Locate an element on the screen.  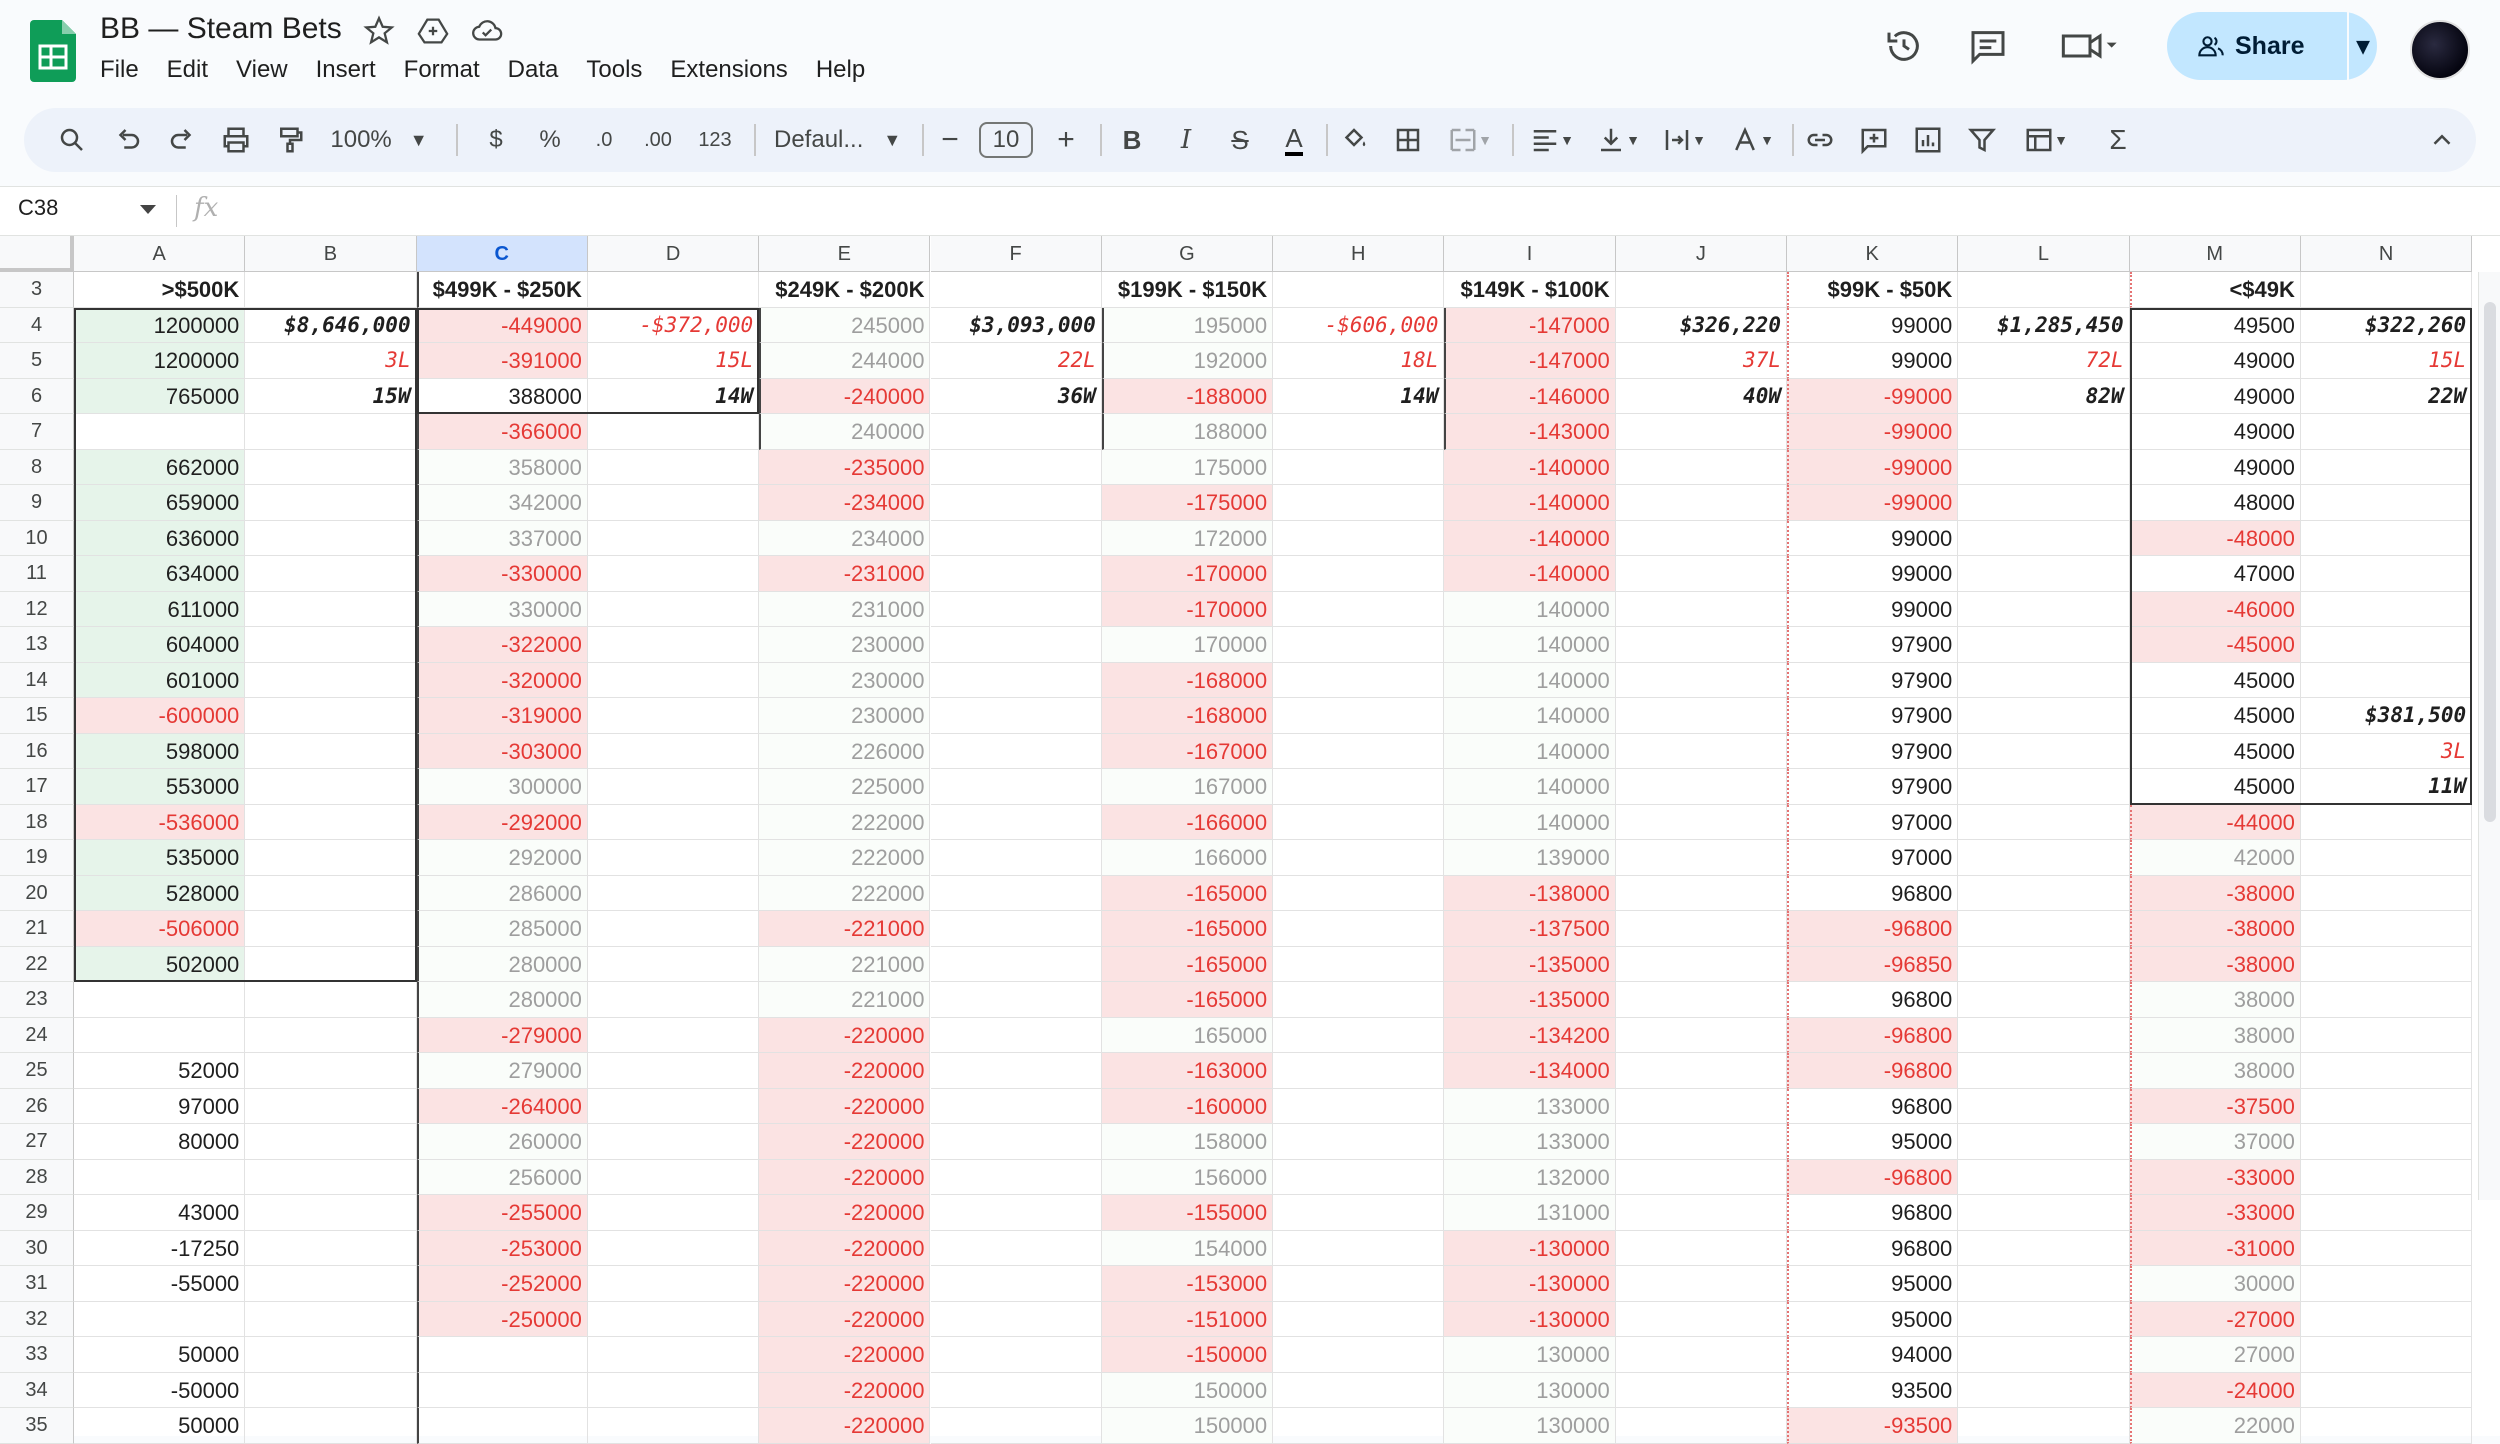
cell-g7: 188000 is located at coordinates (1187, 432).